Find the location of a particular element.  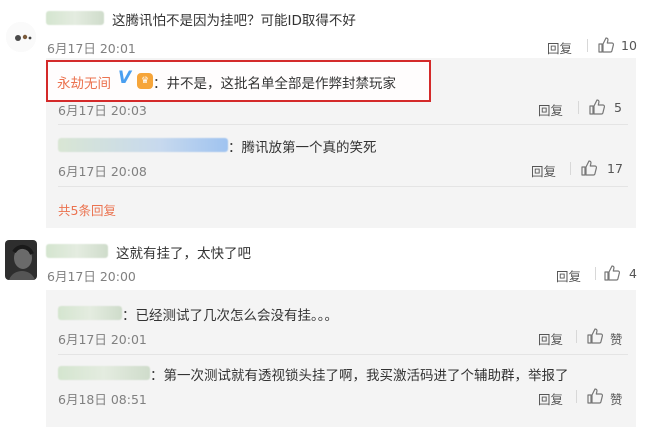

reply-time: 6月17日 20:01 is located at coordinates (102, 339).